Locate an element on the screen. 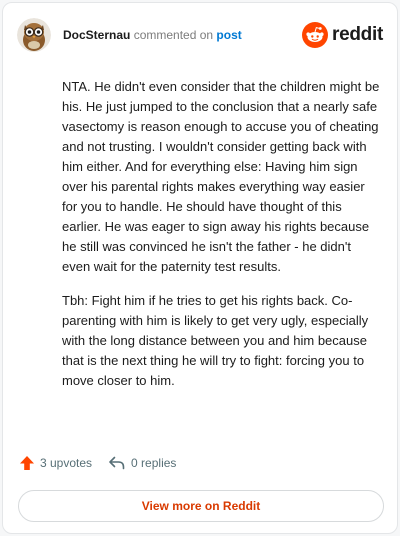 The width and height of the screenshot is (400, 536). reddit-logo: reddit is located at coordinates (342, 35).